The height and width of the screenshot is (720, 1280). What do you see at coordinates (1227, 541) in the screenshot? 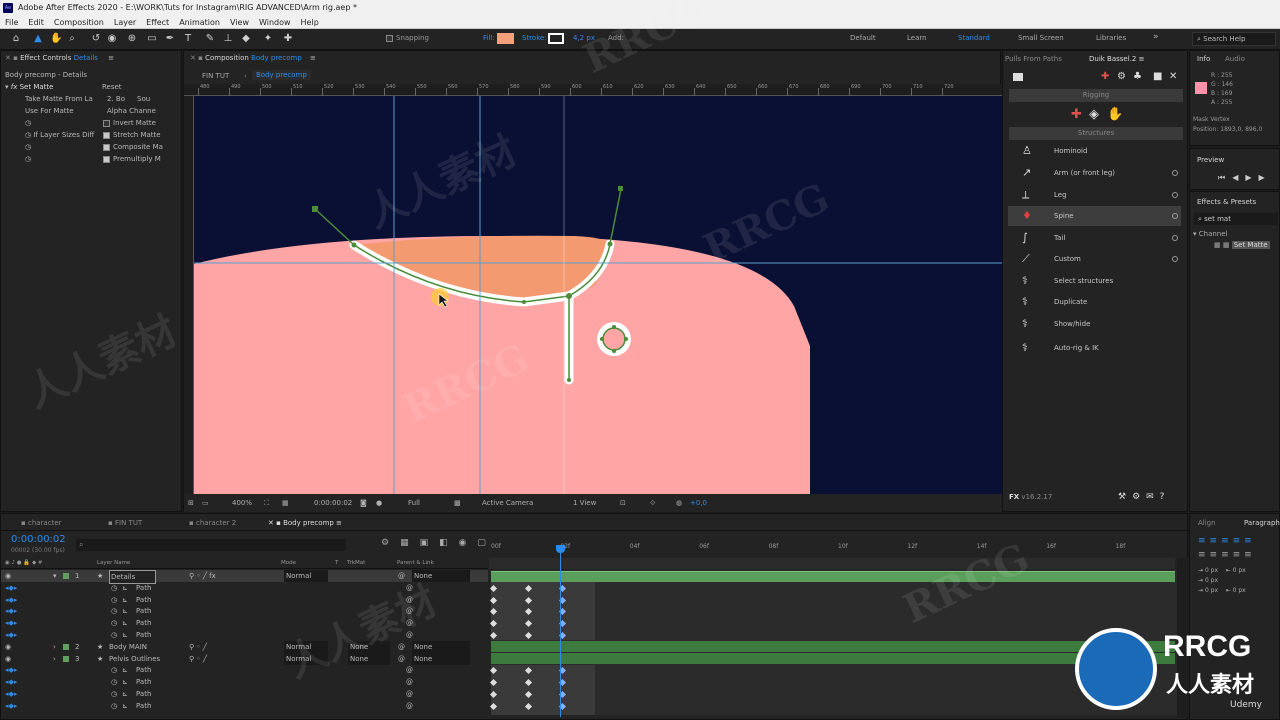
I see `paragraph-align-icons: ≡≡≡≡≡` at bounding box center [1227, 541].